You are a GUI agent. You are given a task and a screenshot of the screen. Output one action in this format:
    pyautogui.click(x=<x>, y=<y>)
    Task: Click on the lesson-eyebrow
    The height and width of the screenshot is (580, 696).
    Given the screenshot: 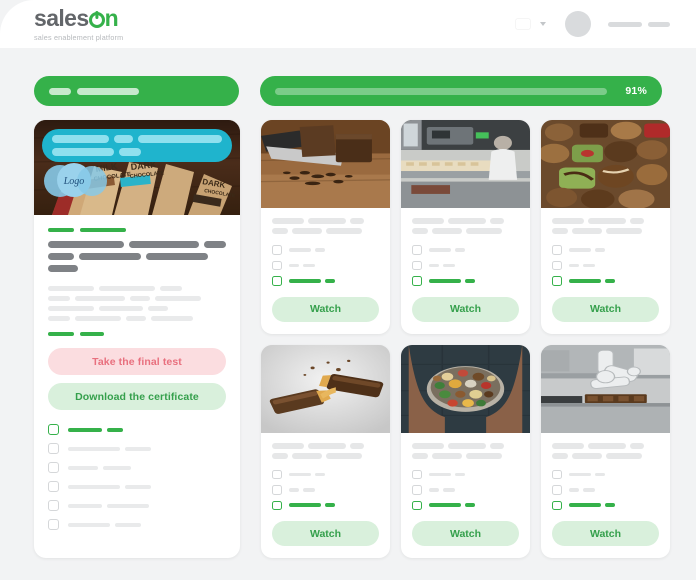 What is the action you would take?
    pyautogui.click(x=137, y=230)
    